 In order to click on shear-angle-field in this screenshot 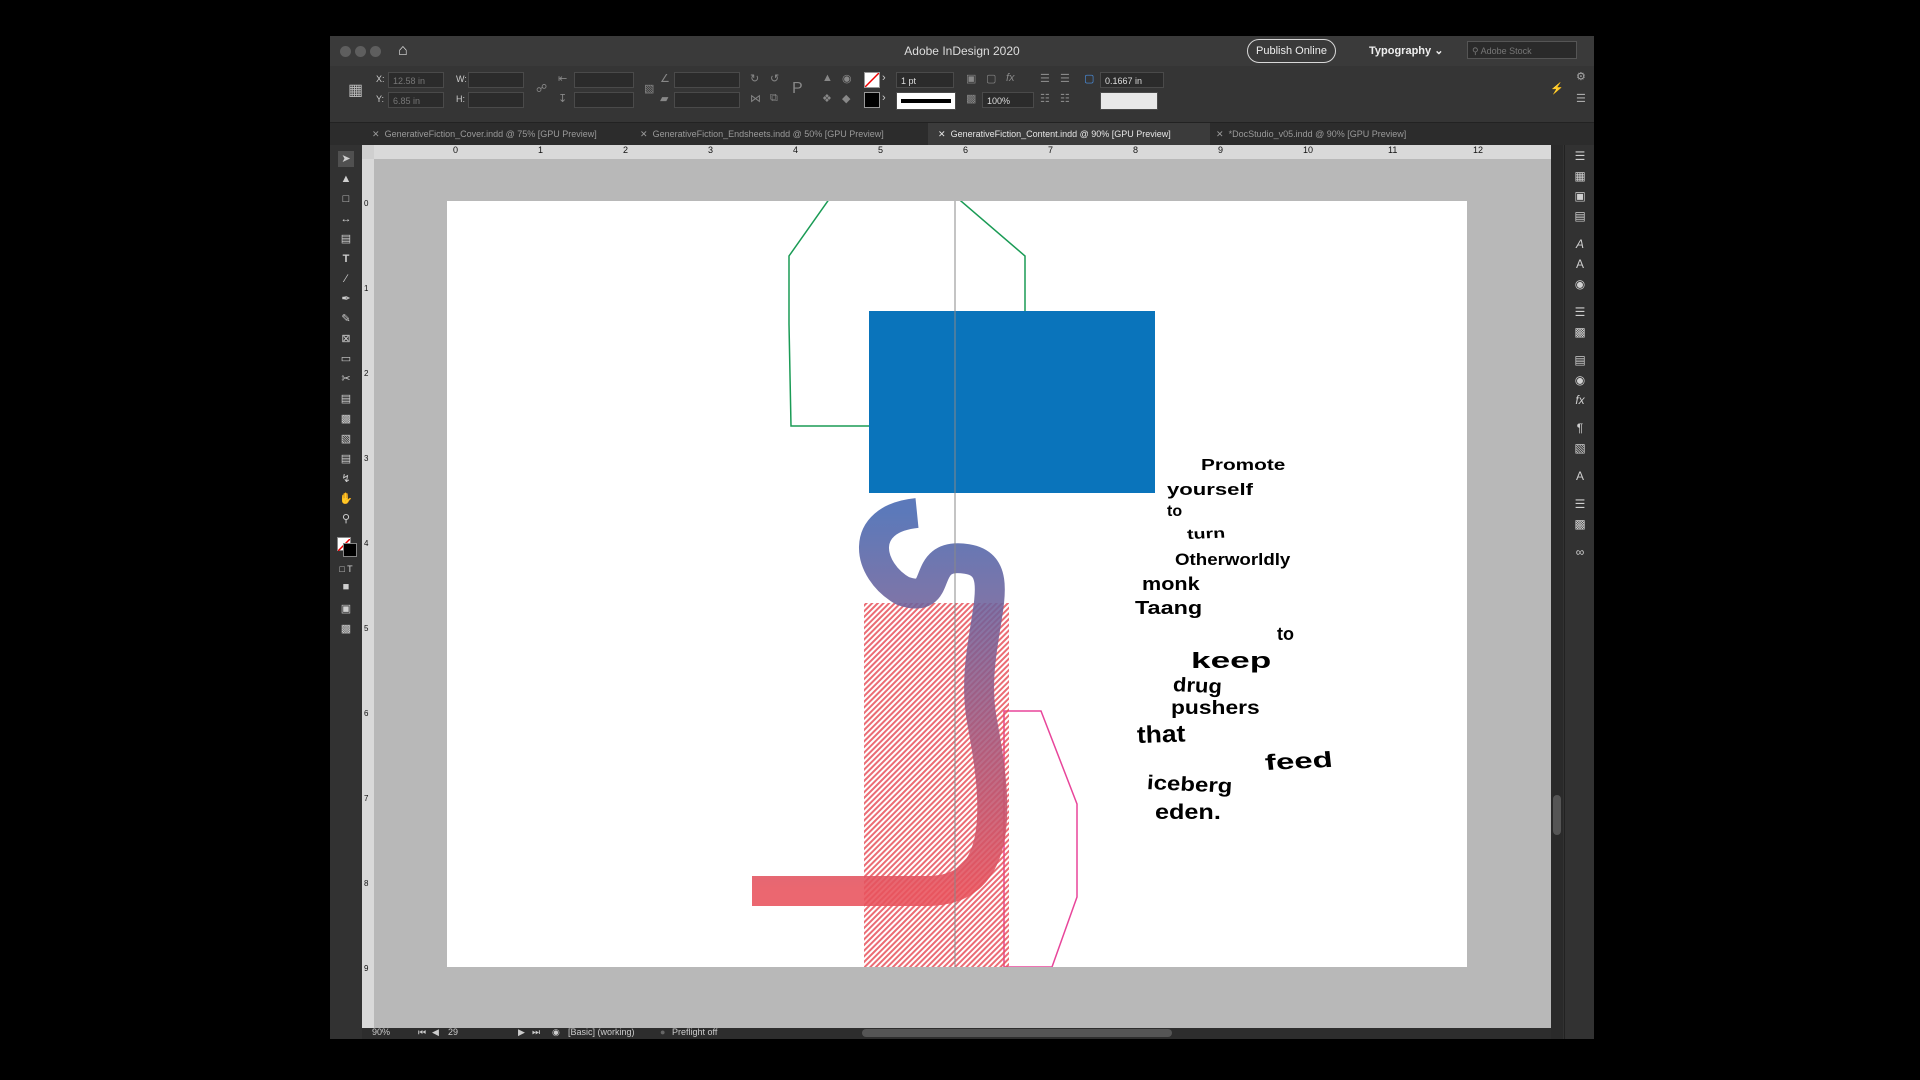, I will do `click(707, 100)`.